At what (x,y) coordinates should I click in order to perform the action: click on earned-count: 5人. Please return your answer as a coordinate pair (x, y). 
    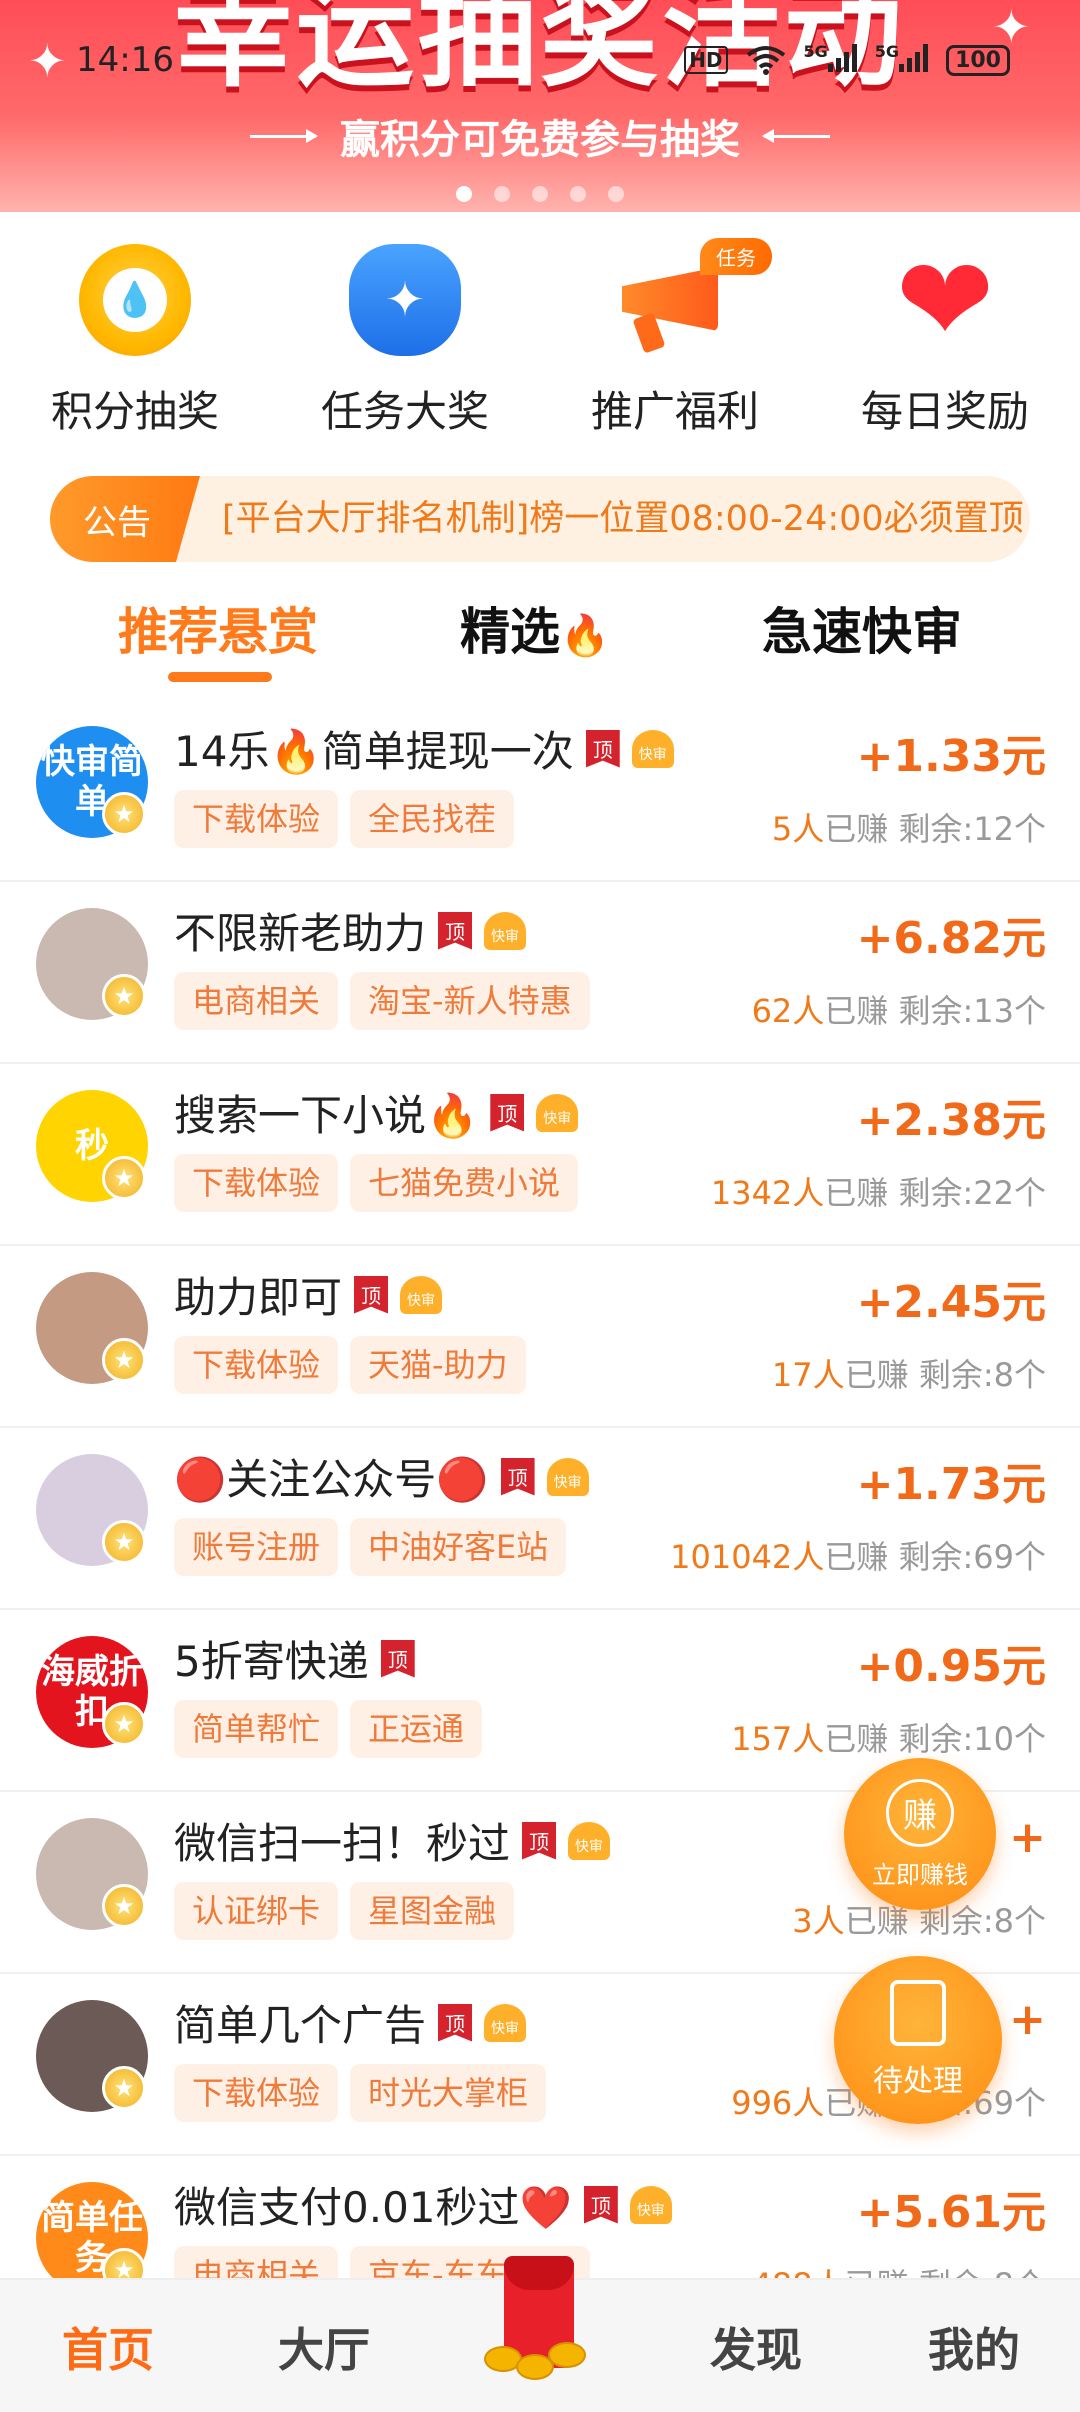
    Looking at the image, I should click on (798, 829).